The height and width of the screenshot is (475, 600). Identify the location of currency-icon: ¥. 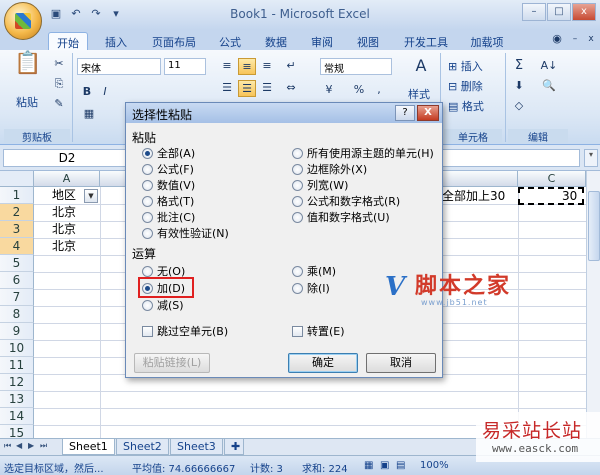
(329, 90).